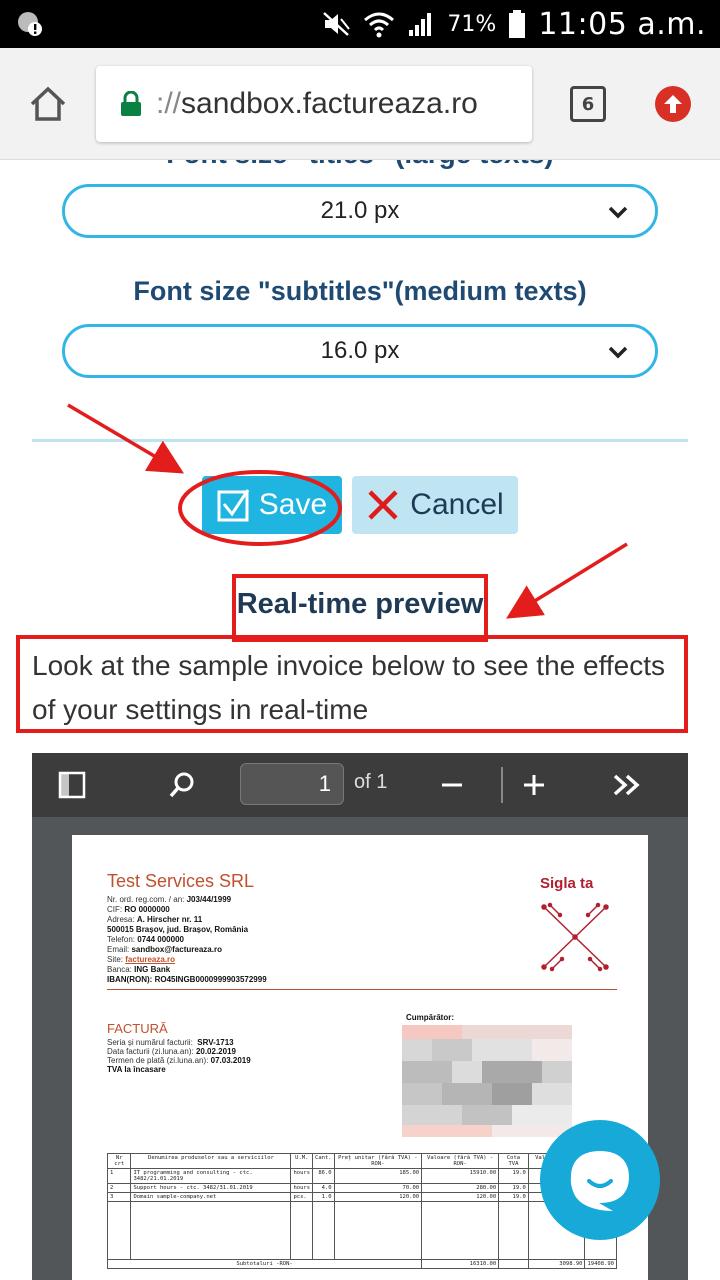  I want to click on table-cell: 1.0, so click(323, 1197).